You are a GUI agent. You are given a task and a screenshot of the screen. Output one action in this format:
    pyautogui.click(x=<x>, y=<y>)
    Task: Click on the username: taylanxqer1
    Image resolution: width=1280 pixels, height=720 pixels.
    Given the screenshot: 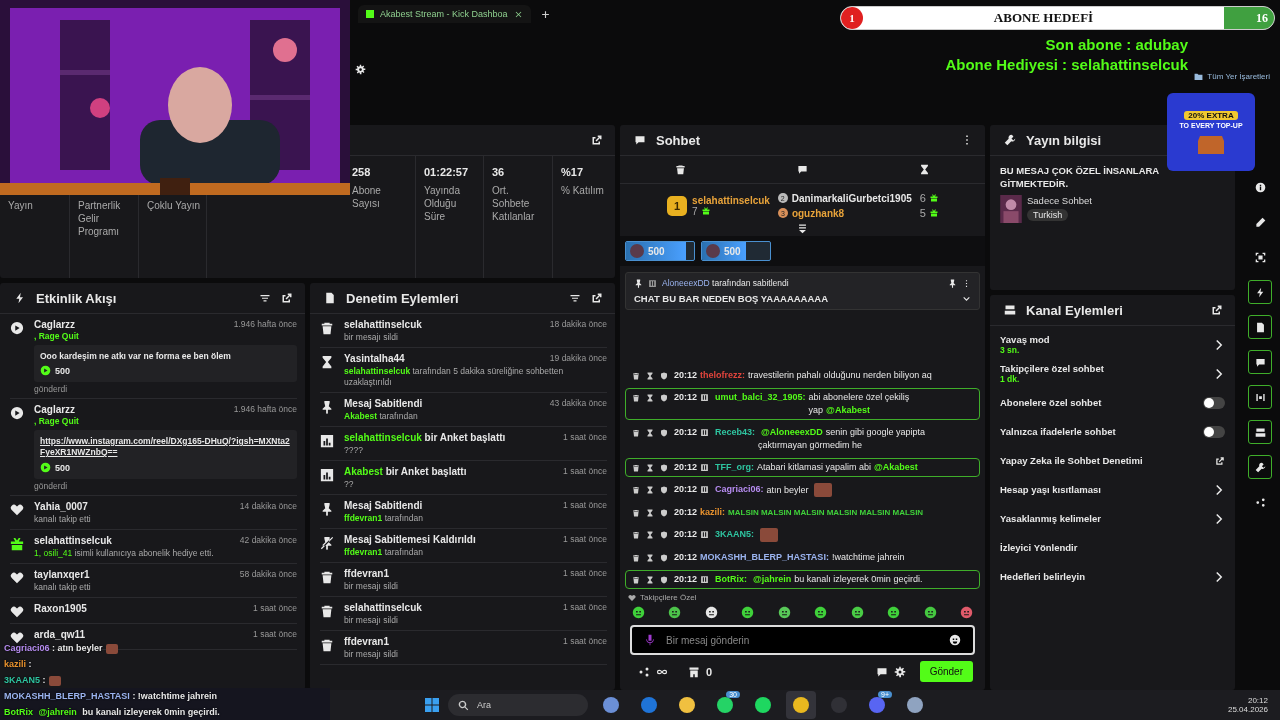 What is the action you would take?
    pyautogui.click(x=62, y=574)
    